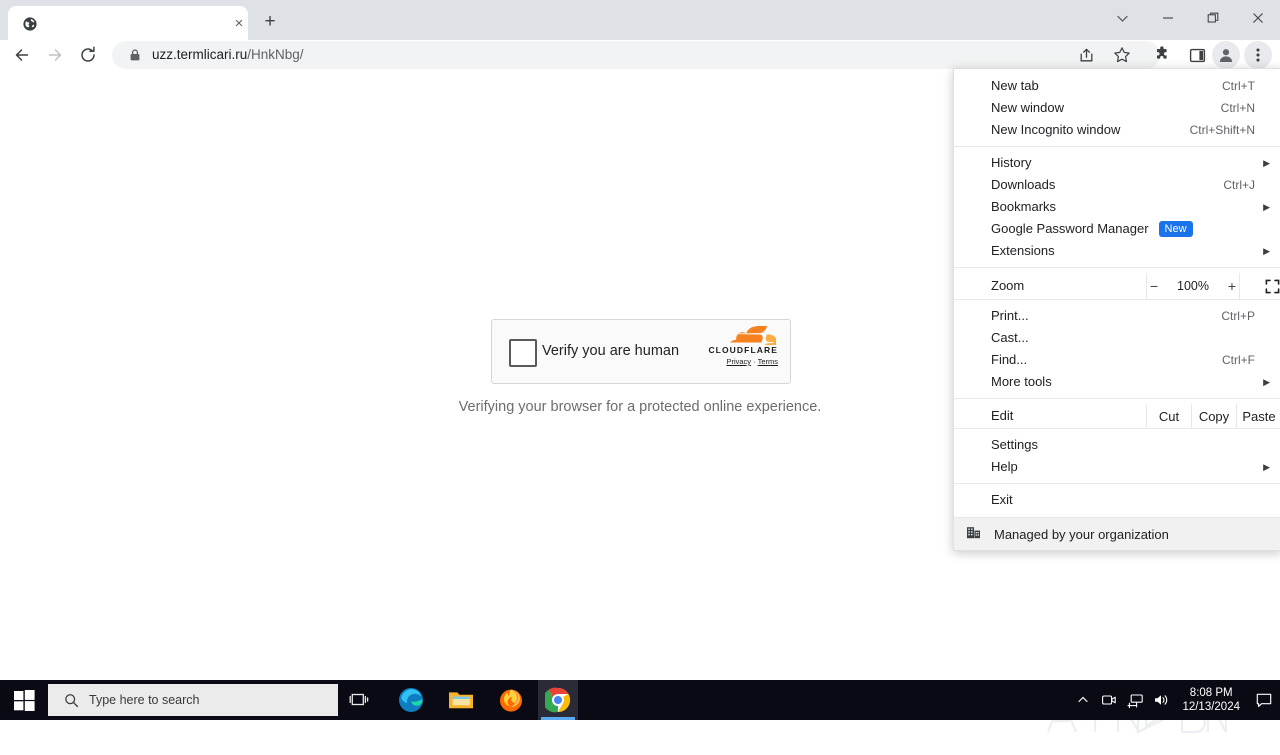  I want to click on organization-building-icon, so click(973, 534).